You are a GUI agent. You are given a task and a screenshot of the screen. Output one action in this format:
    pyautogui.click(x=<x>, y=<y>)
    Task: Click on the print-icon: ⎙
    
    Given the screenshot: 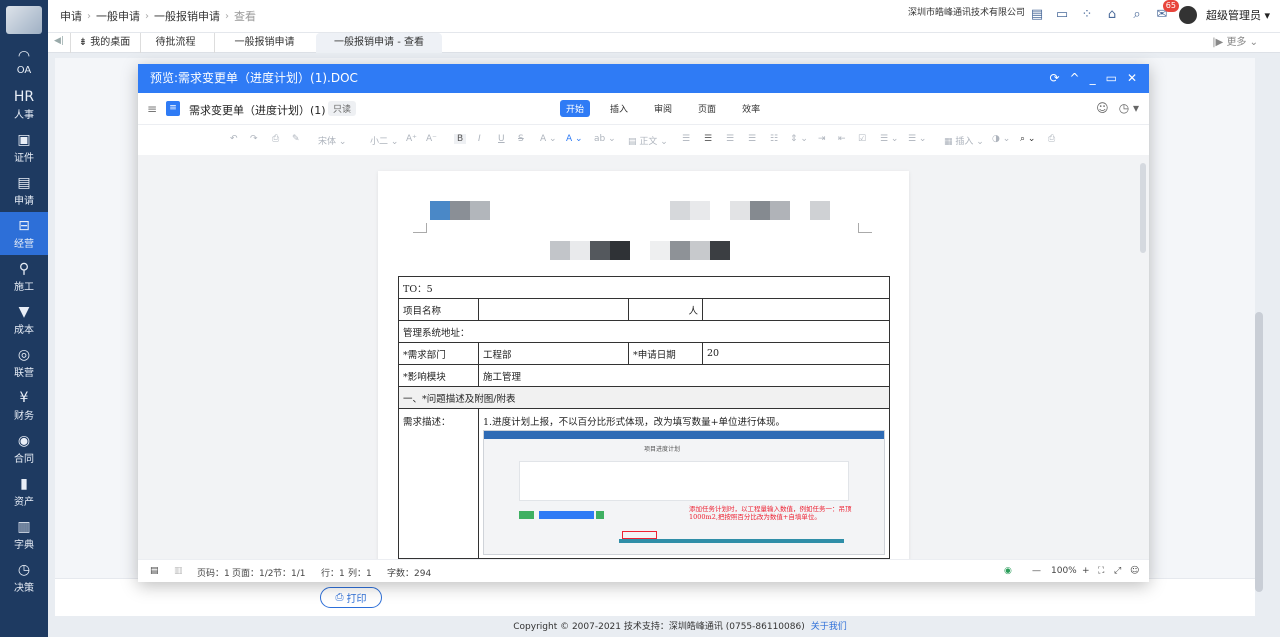 What is the action you would take?
    pyautogui.click(x=1051, y=139)
    